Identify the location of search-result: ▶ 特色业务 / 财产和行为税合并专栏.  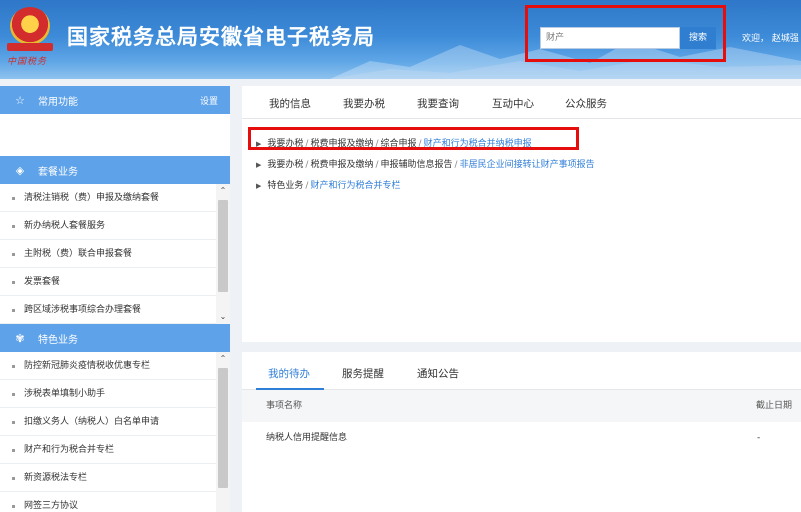
(328, 184).